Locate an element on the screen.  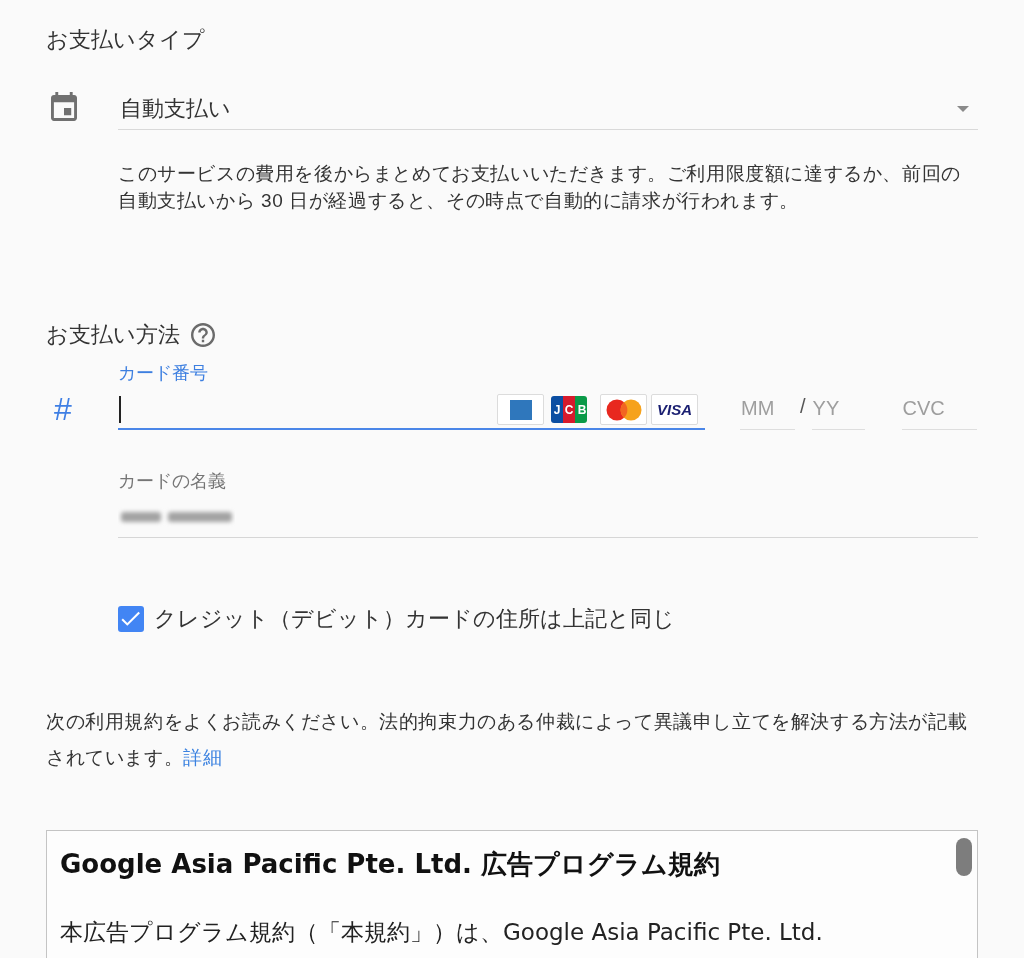
help-icon is located at coordinates (203, 335).